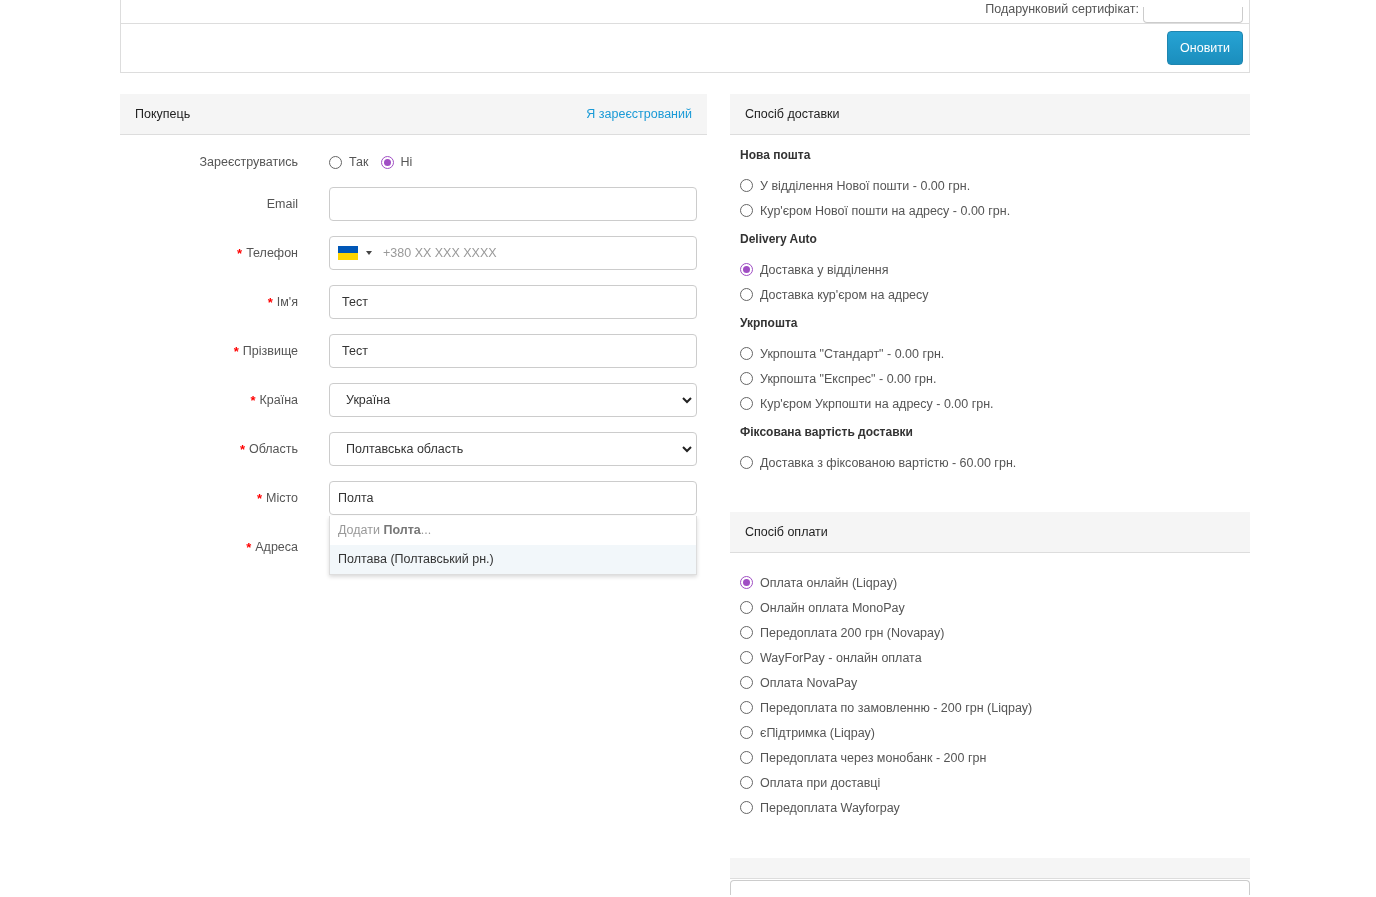 The width and height of the screenshot is (1376, 897). What do you see at coordinates (276, 547) in the screenshot?
I see `field-label: Адреса` at bounding box center [276, 547].